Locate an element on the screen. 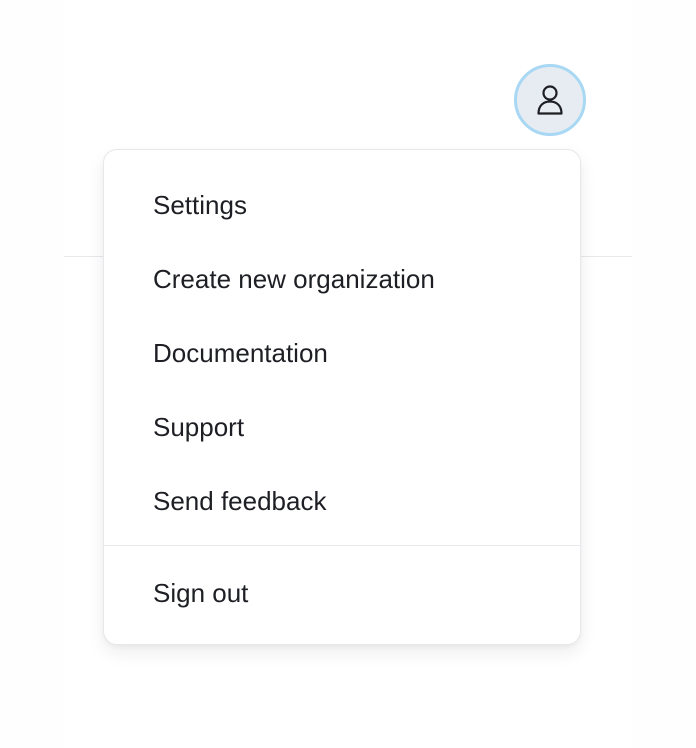 The width and height of the screenshot is (696, 748). menu-item-sign-out: Sign out is located at coordinates (342, 593).